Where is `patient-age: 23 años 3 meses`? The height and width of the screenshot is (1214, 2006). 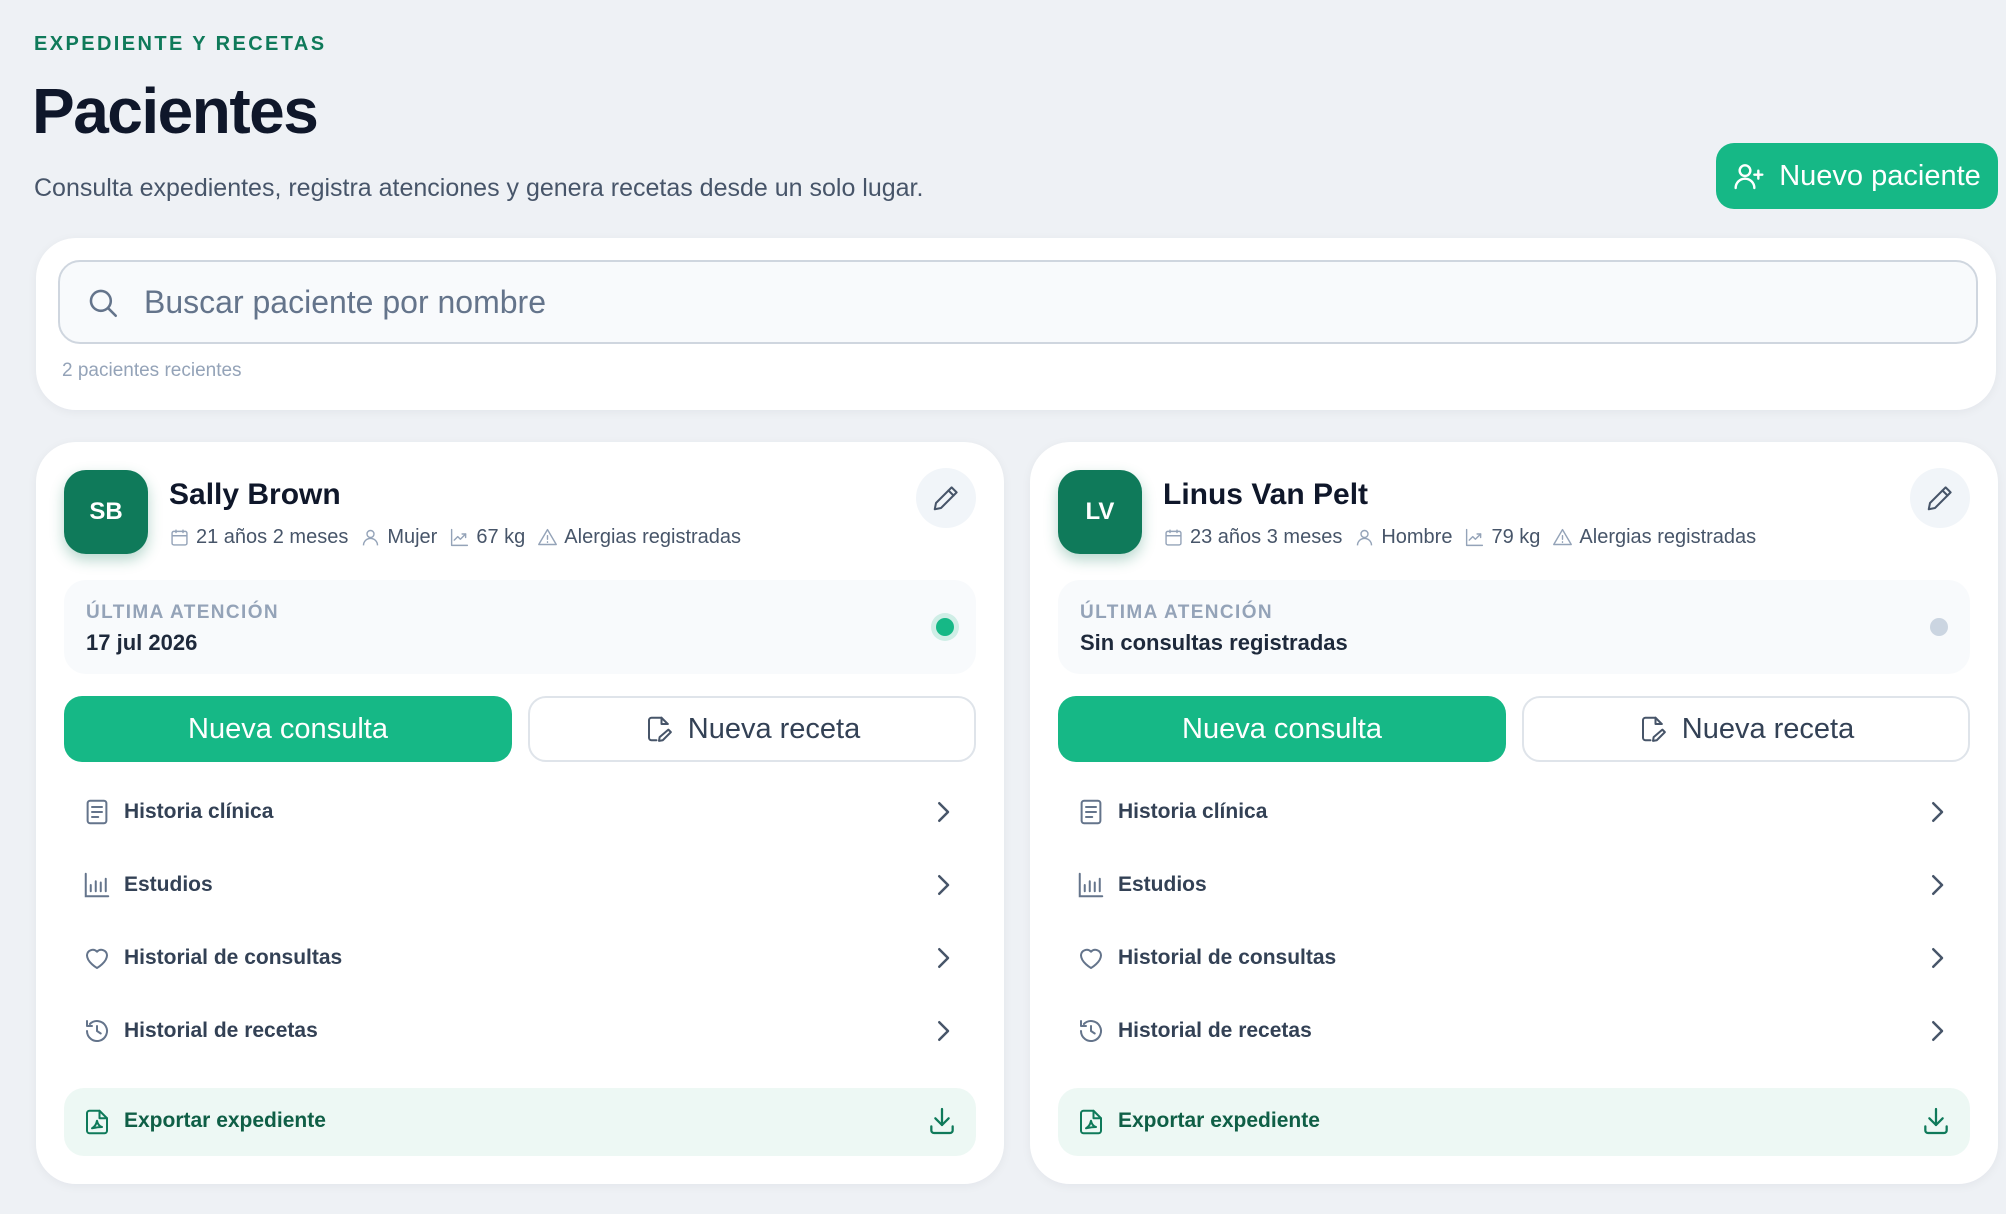
patient-age: 23 años 3 meses is located at coordinates (1266, 537).